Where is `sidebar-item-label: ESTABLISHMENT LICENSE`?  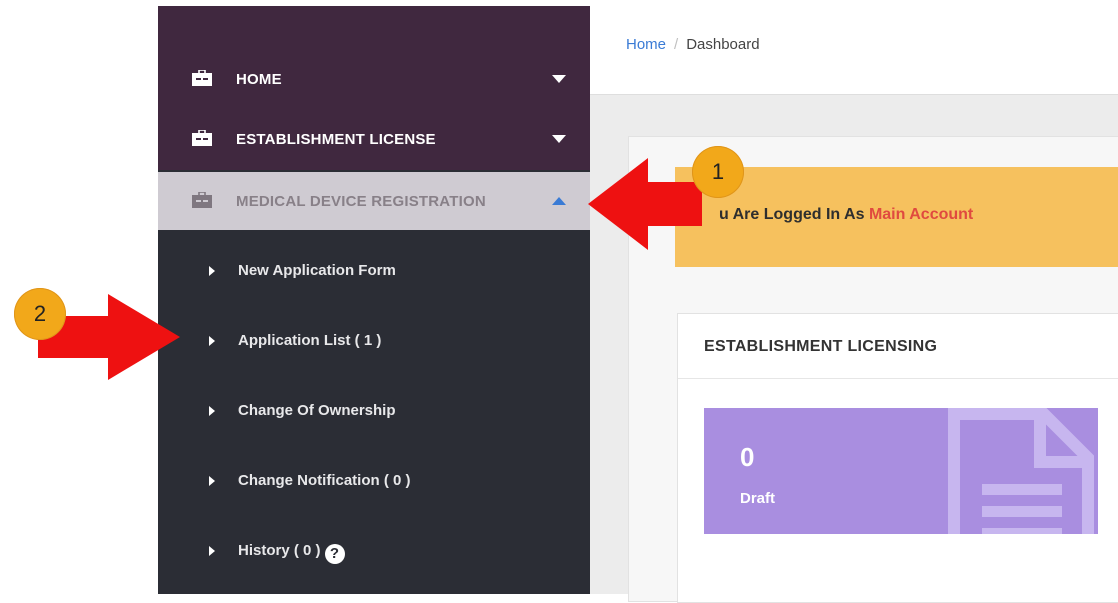 sidebar-item-label: ESTABLISHMENT LICENSE is located at coordinates (336, 139).